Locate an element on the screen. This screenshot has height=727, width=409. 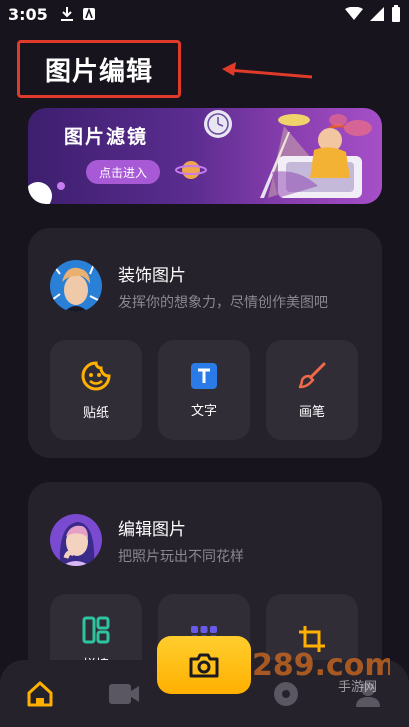
decorate-title: 装饰图片 is located at coordinates (152, 275).